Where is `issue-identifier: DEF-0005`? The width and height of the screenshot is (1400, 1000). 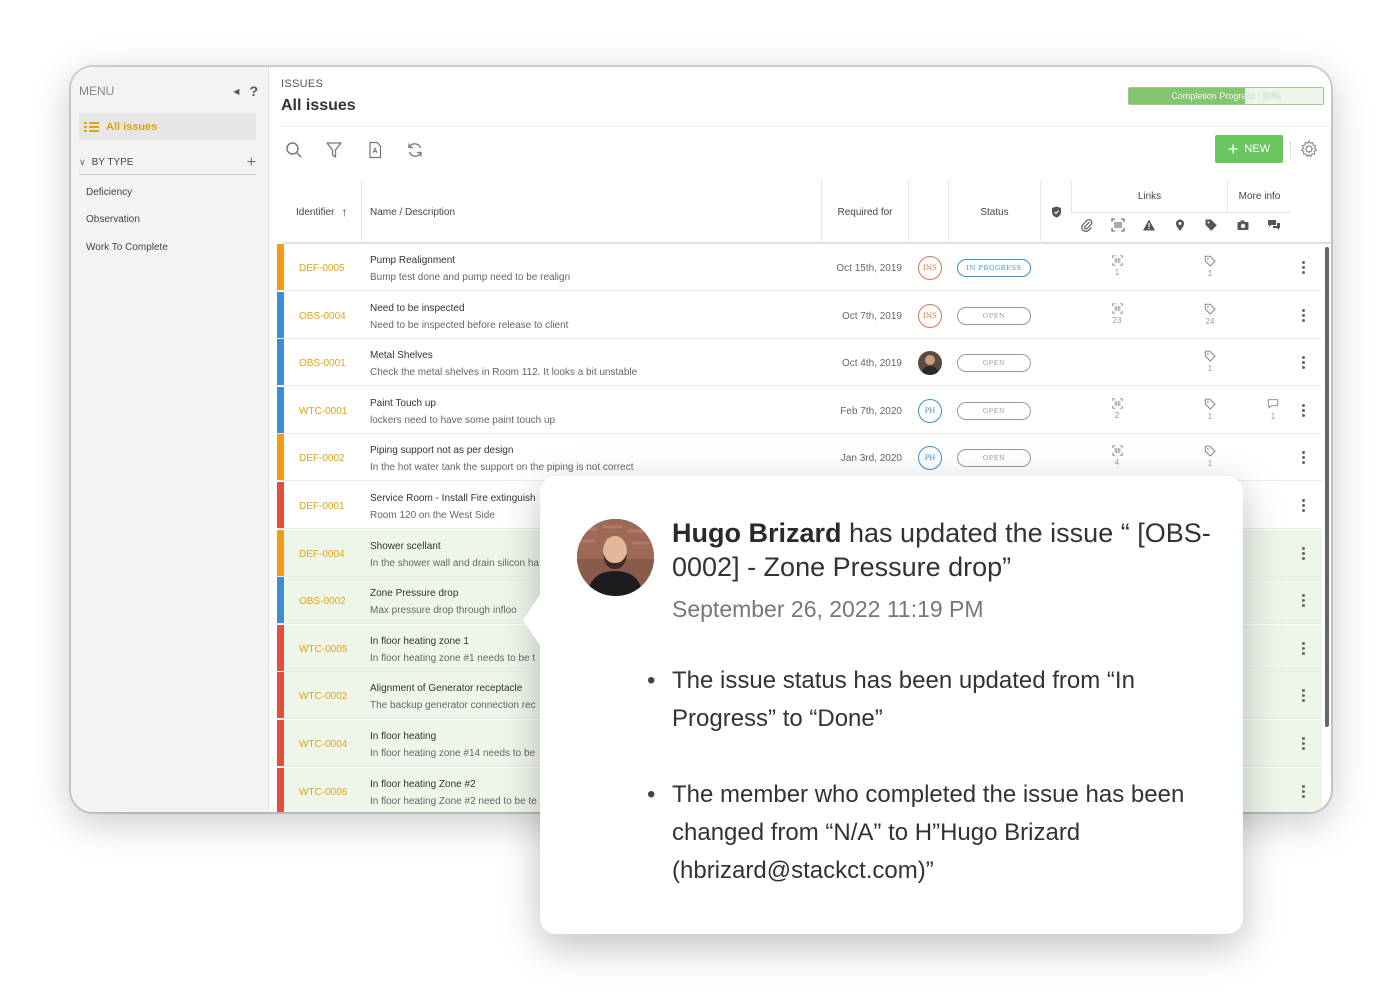 issue-identifier: DEF-0005 is located at coordinates (322, 268).